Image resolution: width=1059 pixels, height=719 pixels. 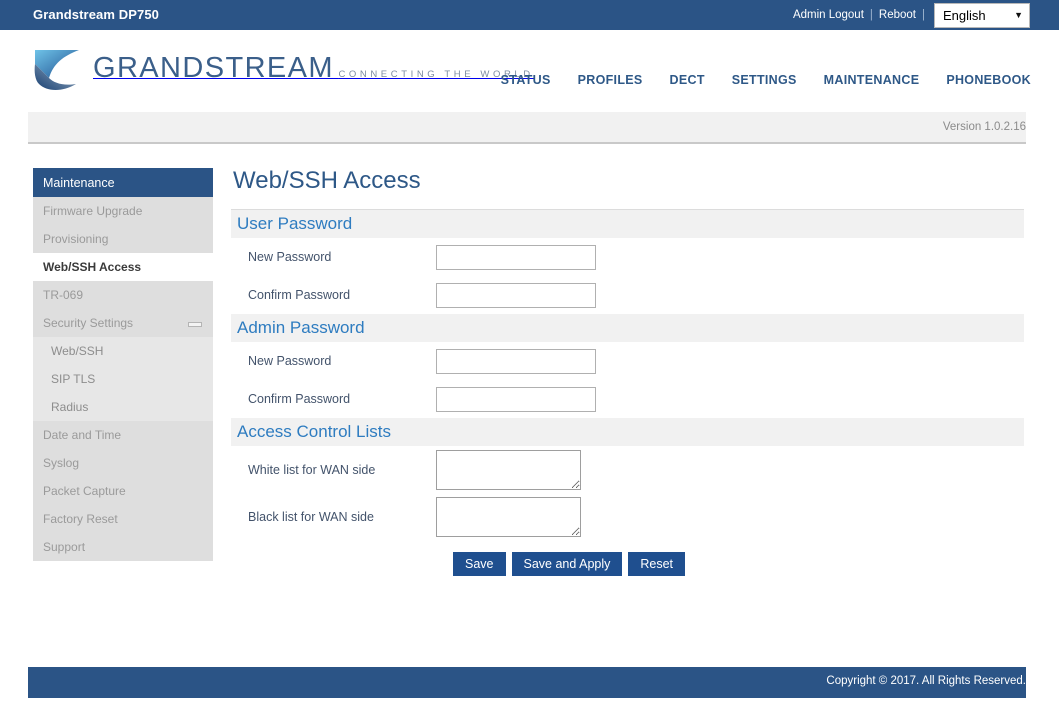 What do you see at coordinates (295, 223) in the screenshot?
I see `section-title: User Password` at bounding box center [295, 223].